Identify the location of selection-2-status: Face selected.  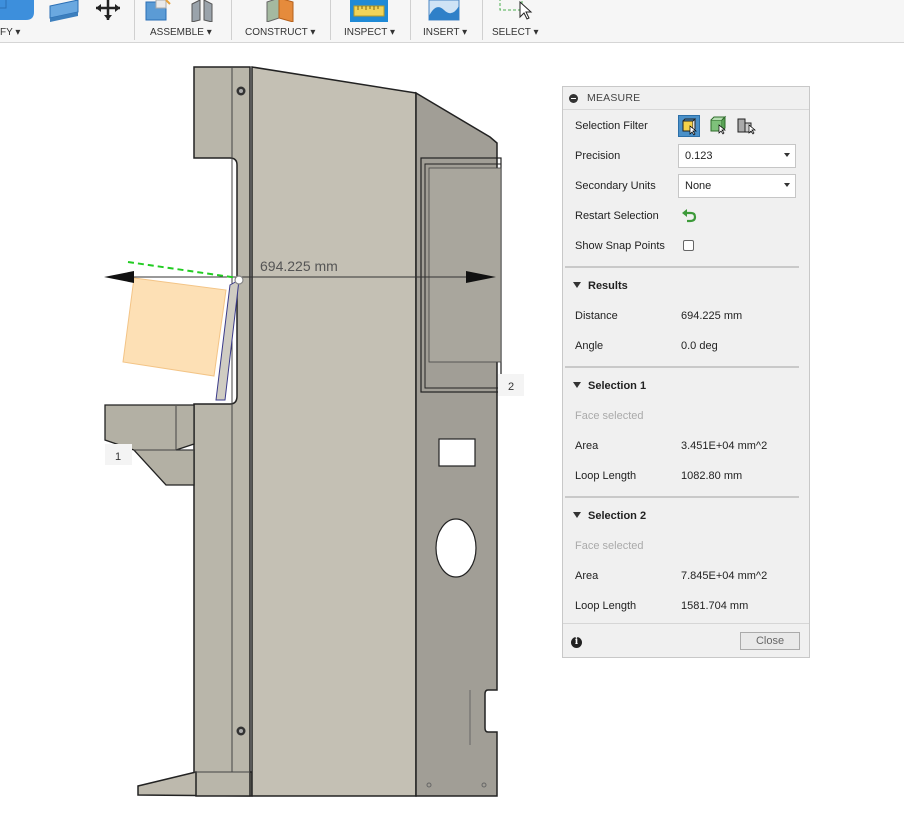
(609, 546).